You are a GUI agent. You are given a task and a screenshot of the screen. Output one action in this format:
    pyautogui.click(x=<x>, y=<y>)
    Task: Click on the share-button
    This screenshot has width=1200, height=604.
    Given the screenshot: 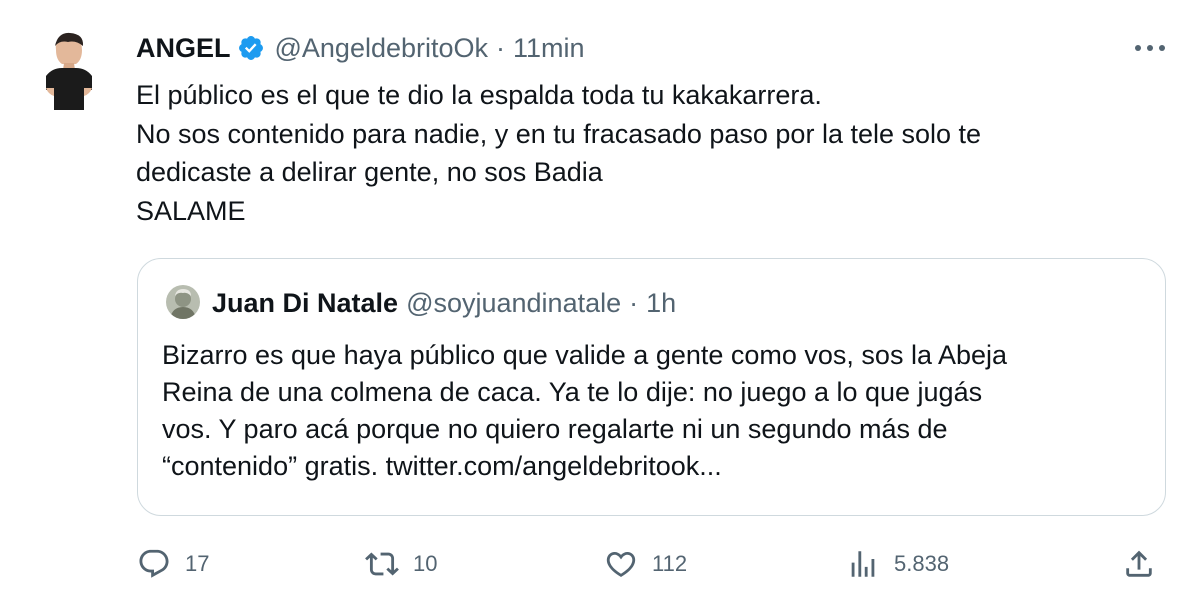 What is the action you would take?
    pyautogui.click(x=1139, y=564)
    